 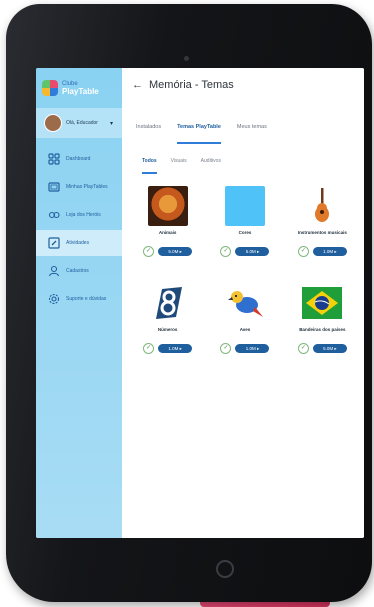 I want to click on theme-card-animais: Animais ✓ 5.0M ▸, so click(x=167, y=221).